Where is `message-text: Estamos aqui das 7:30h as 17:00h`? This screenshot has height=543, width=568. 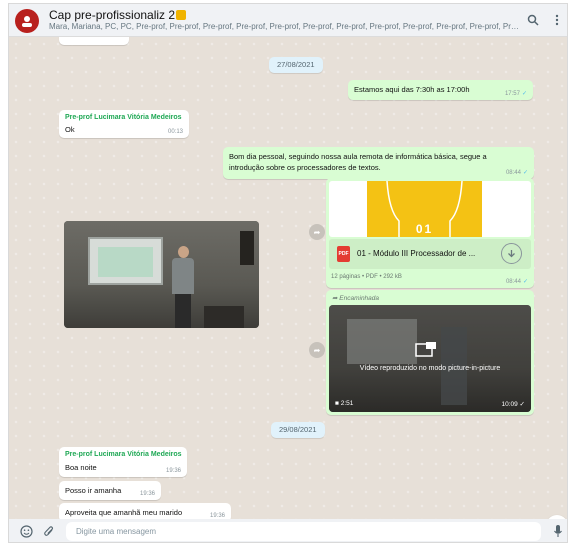
message-text: Estamos aqui das 7:30h as 17:00h is located at coordinates (412, 89).